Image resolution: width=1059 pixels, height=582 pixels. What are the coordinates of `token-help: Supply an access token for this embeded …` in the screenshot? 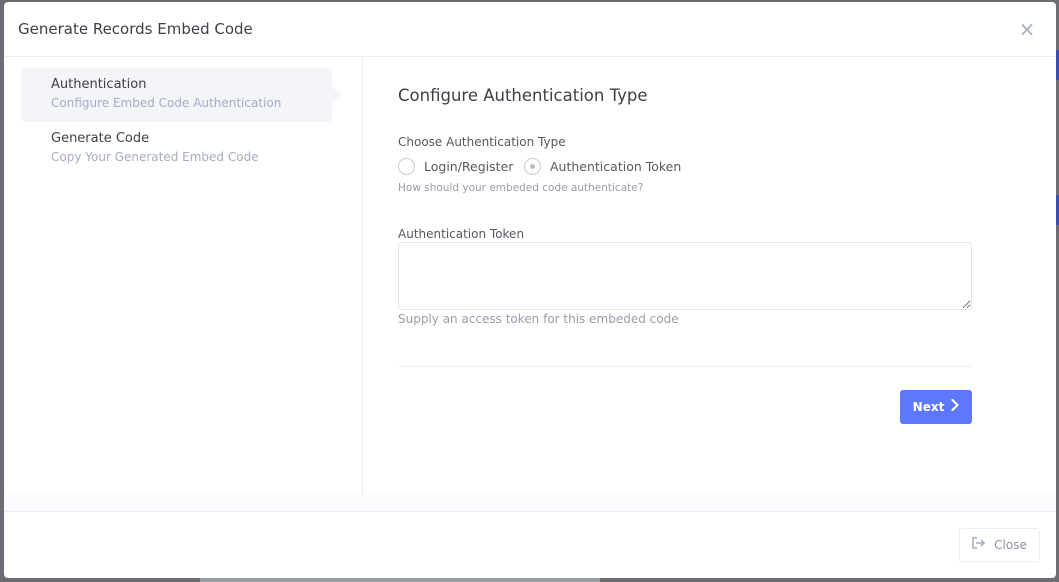 It's located at (538, 319).